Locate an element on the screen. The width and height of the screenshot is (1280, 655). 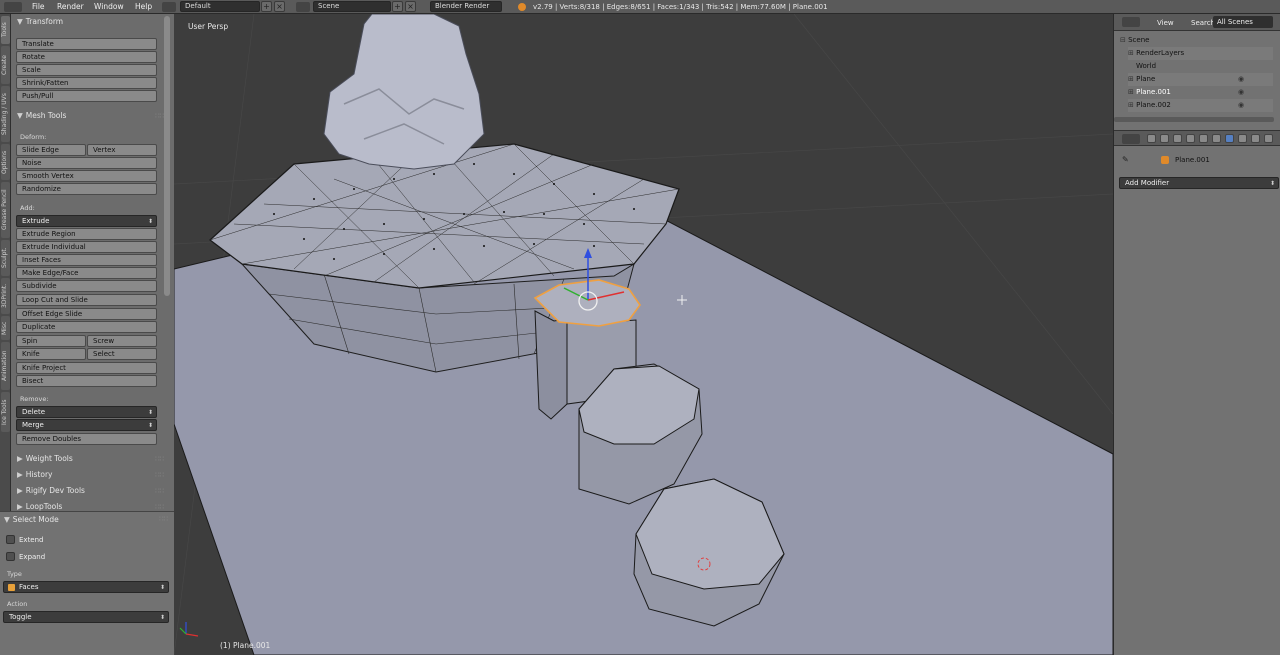
add-scene-icon: + is located at coordinates (397, 6).